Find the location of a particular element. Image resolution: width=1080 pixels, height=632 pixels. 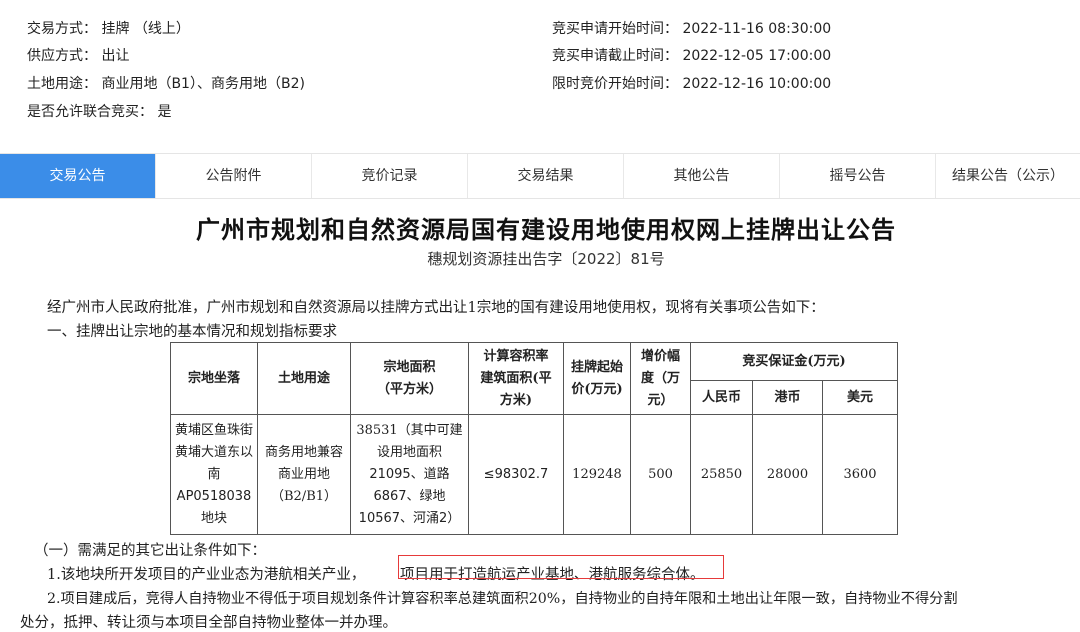

tab-result-publicity: 结果公告（公示） is located at coordinates (1008, 176).